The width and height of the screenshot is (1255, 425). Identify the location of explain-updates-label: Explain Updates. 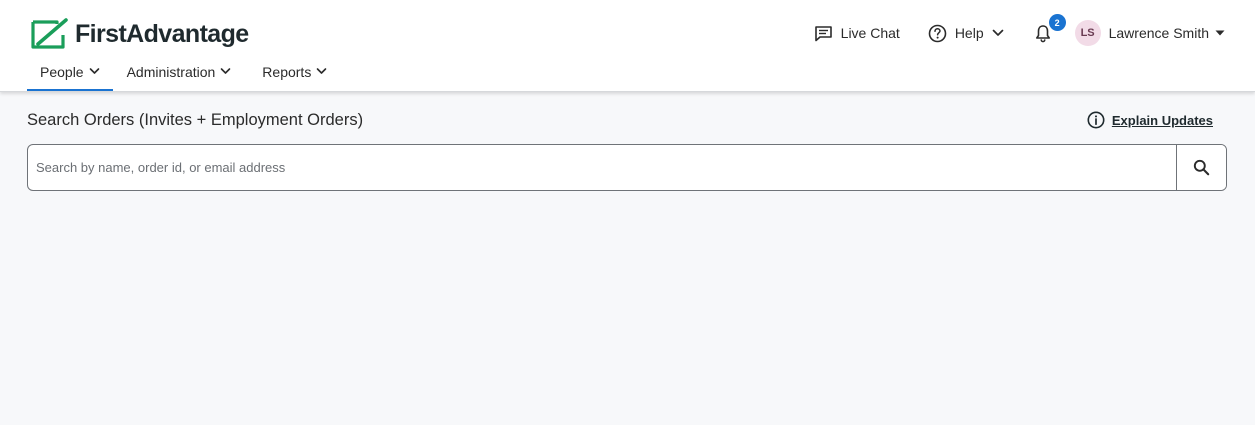
(1162, 120).